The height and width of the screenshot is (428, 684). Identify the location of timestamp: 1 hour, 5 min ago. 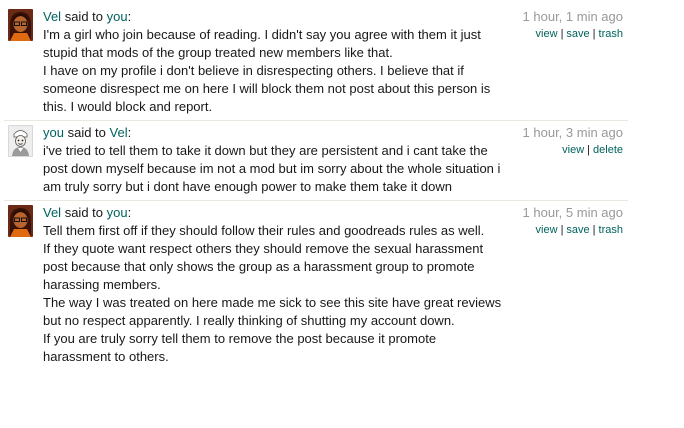
(572, 212).